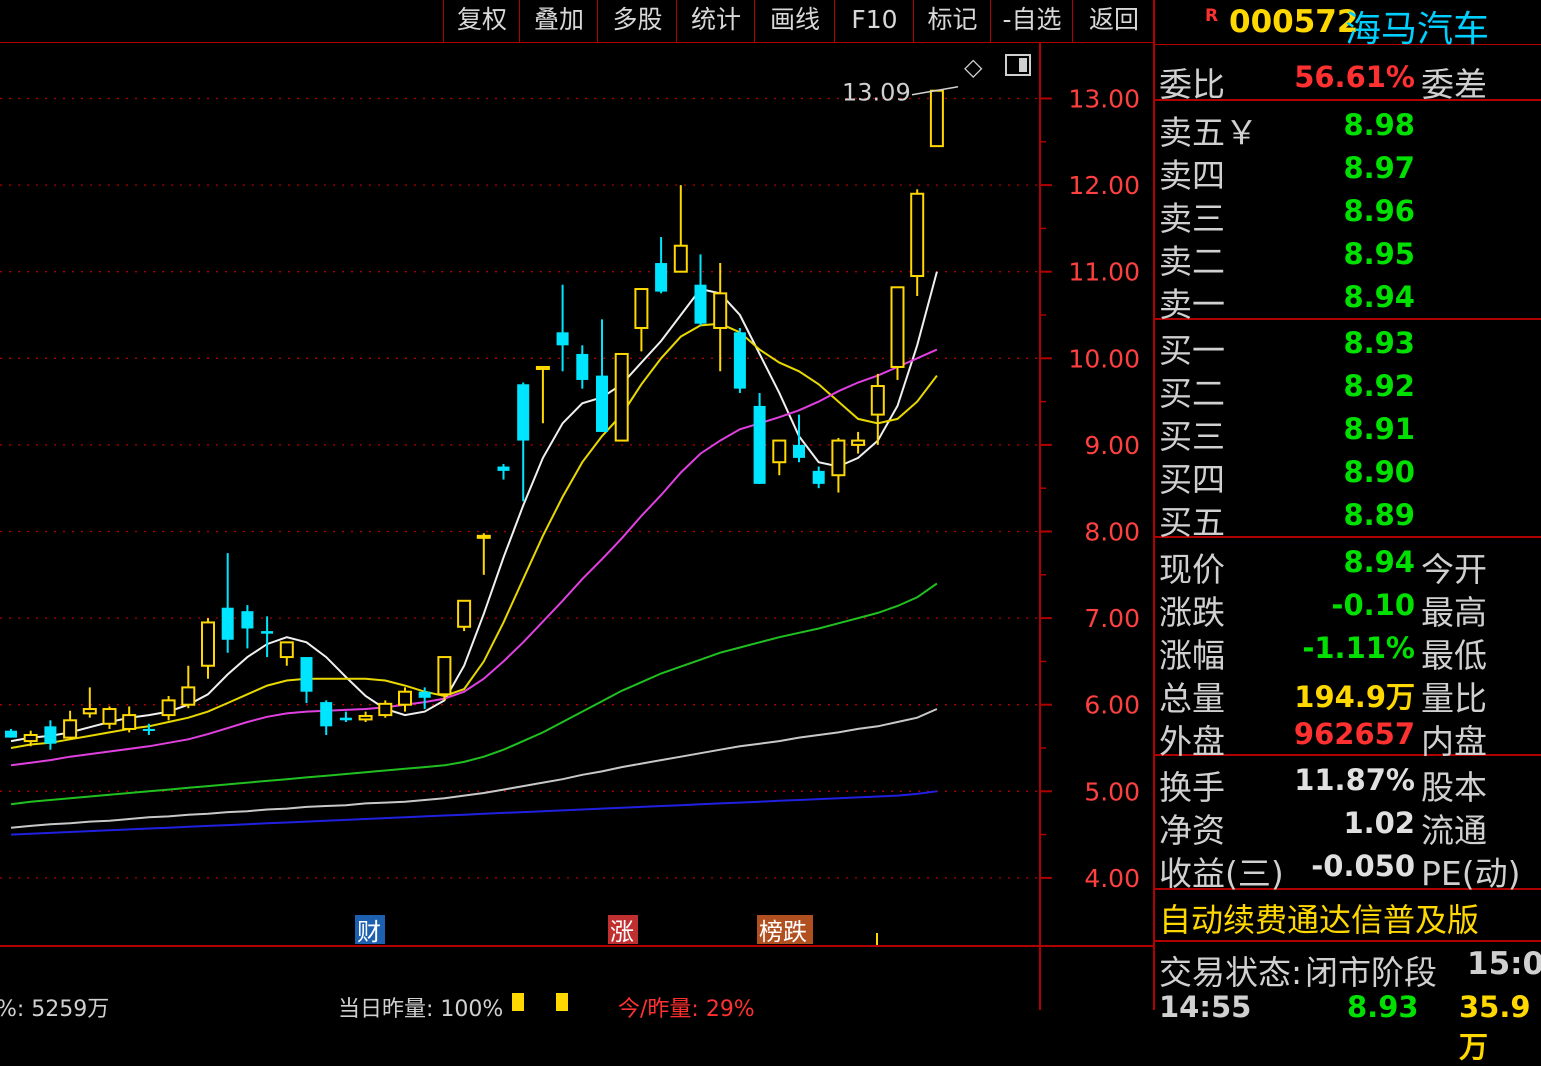 This screenshot has width=1541, height=1066. I want to click on quote-stat-row: 涨幅 -1.11% 最低, so click(1348, 651).